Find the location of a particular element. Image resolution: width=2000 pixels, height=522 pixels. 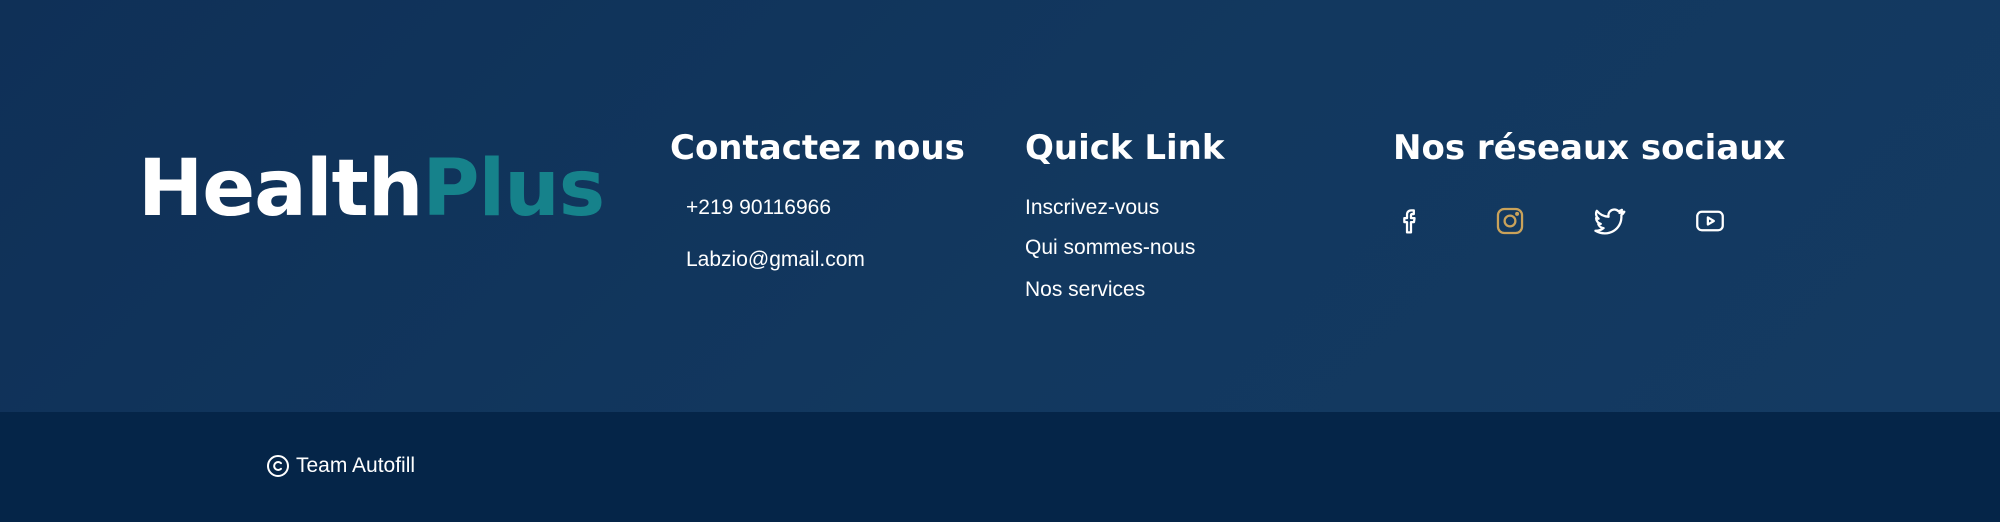

social-title: Nos réseaux sociaux is located at coordinates (1589, 148).